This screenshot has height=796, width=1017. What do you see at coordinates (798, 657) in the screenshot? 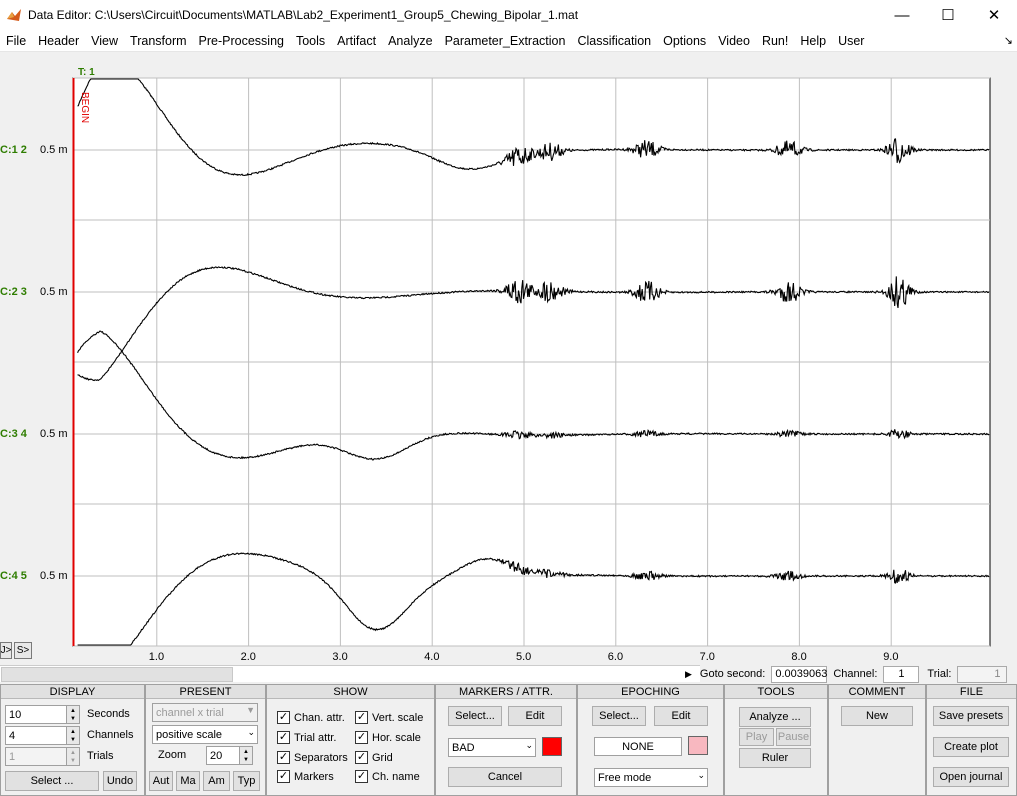
I see `x-tick-label: 8.0` at bounding box center [798, 657].